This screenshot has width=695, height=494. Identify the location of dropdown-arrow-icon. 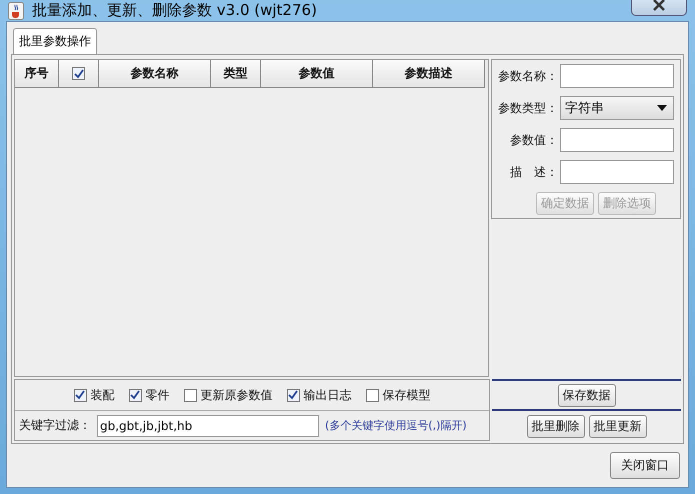
(662, 108).